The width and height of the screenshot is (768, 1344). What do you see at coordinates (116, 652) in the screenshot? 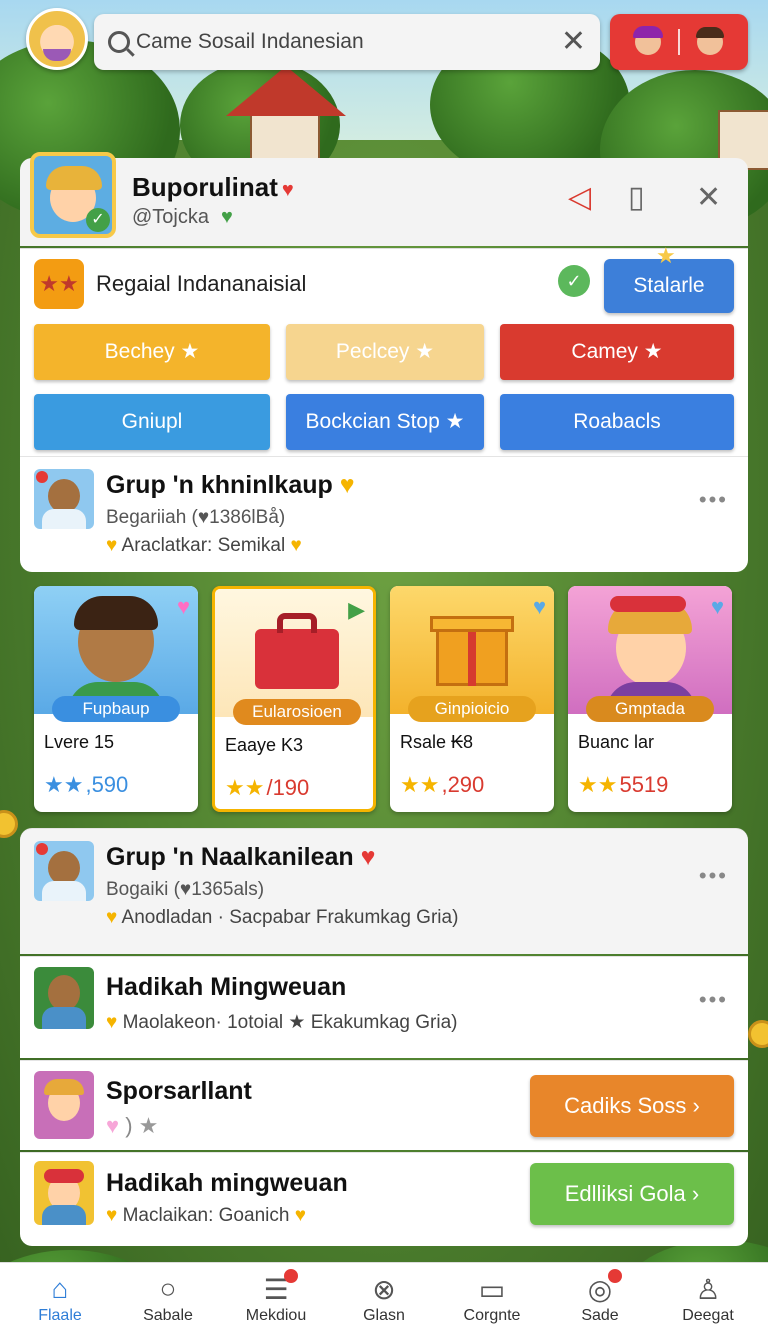
I see `boy-avatar-image` at bounding box center [116, 652].